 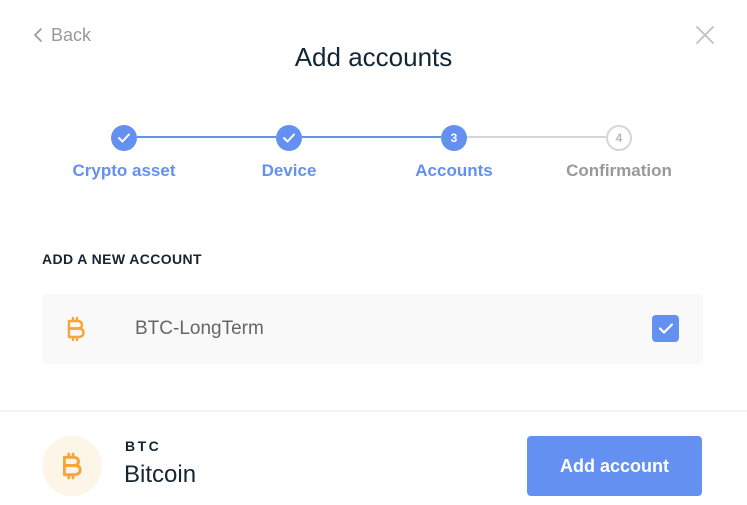 I want to click on step-label-crypto-asset: Crypto asset, so click(x=124, y=170).